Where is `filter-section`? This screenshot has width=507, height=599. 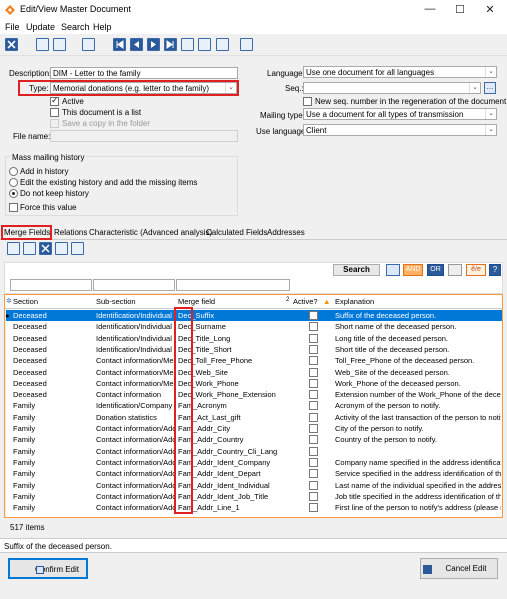
filter-section is located at coordinates (51, 285).